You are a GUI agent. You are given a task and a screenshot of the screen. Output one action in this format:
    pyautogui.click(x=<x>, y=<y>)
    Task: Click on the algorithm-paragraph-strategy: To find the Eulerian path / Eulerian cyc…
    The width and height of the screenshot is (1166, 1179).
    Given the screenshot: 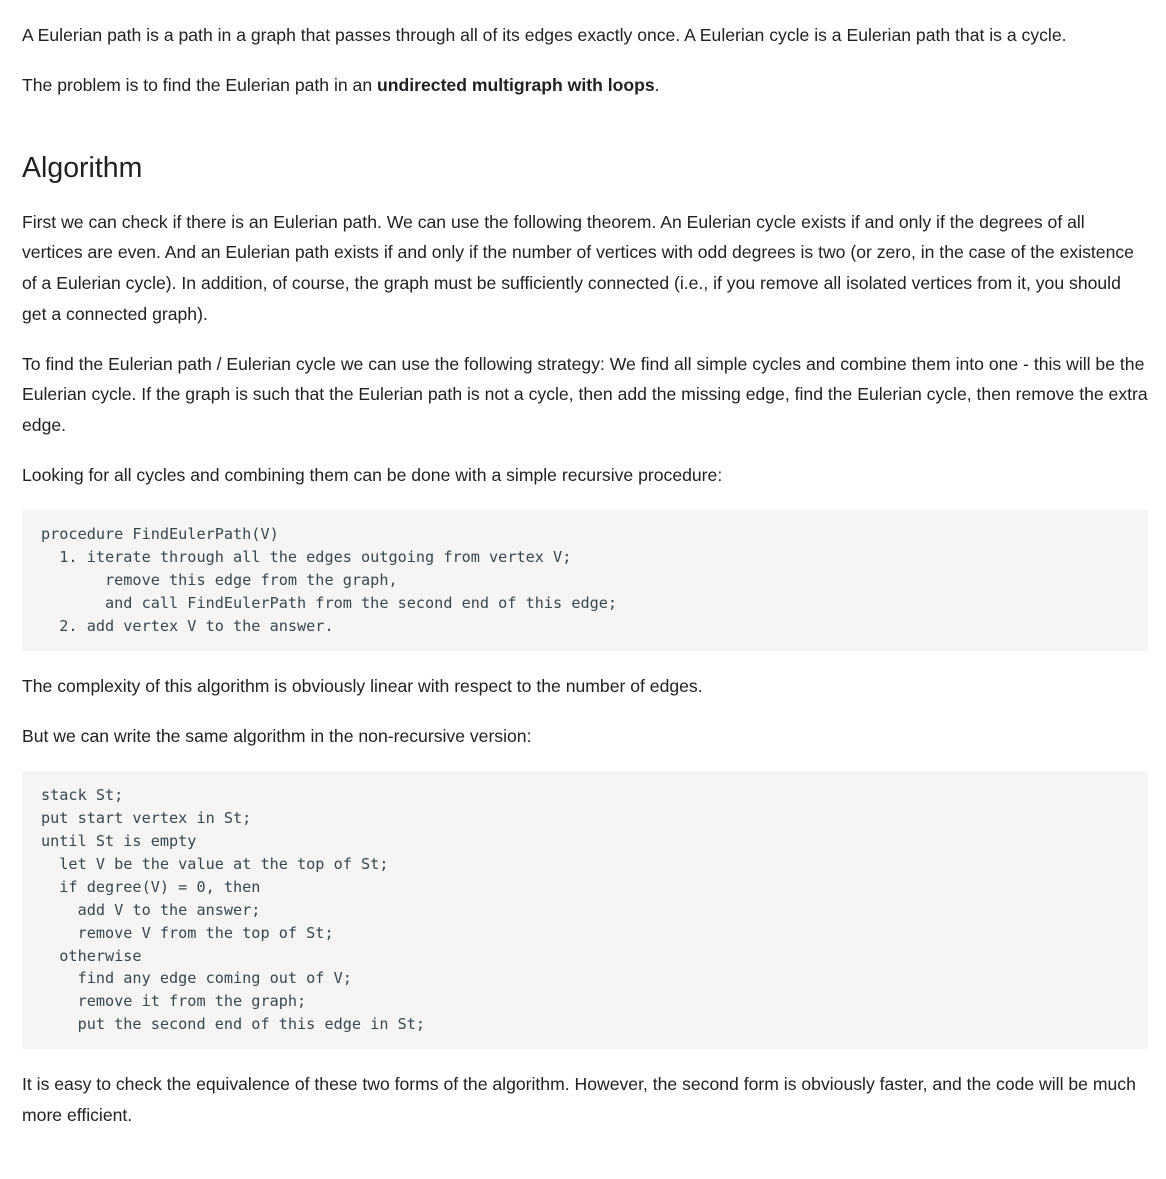 What is the action you would take?
    pyautogui.click(x=585, y=394)
    